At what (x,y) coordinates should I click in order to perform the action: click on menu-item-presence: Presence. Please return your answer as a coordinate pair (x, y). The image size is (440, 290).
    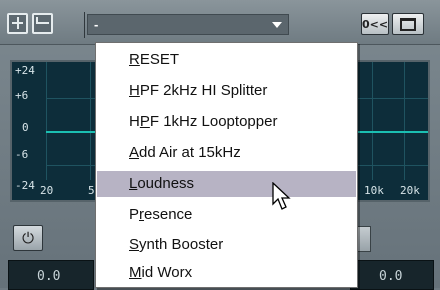
    Looking at the image, I should click on (226, 215).